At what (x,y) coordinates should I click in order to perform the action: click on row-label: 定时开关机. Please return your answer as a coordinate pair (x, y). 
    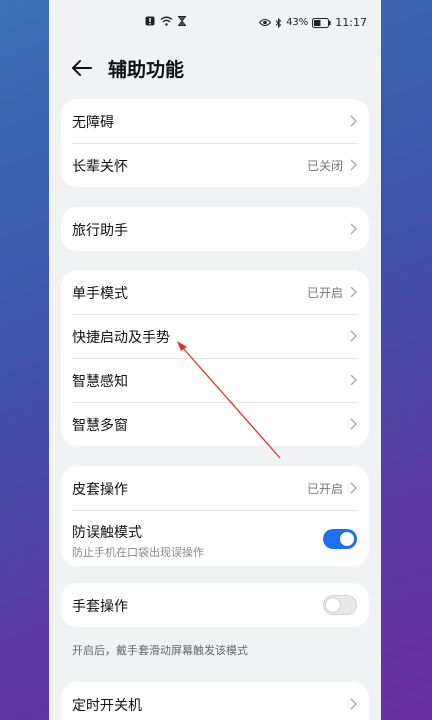
    Looking at the image, I should click on (107, 706).